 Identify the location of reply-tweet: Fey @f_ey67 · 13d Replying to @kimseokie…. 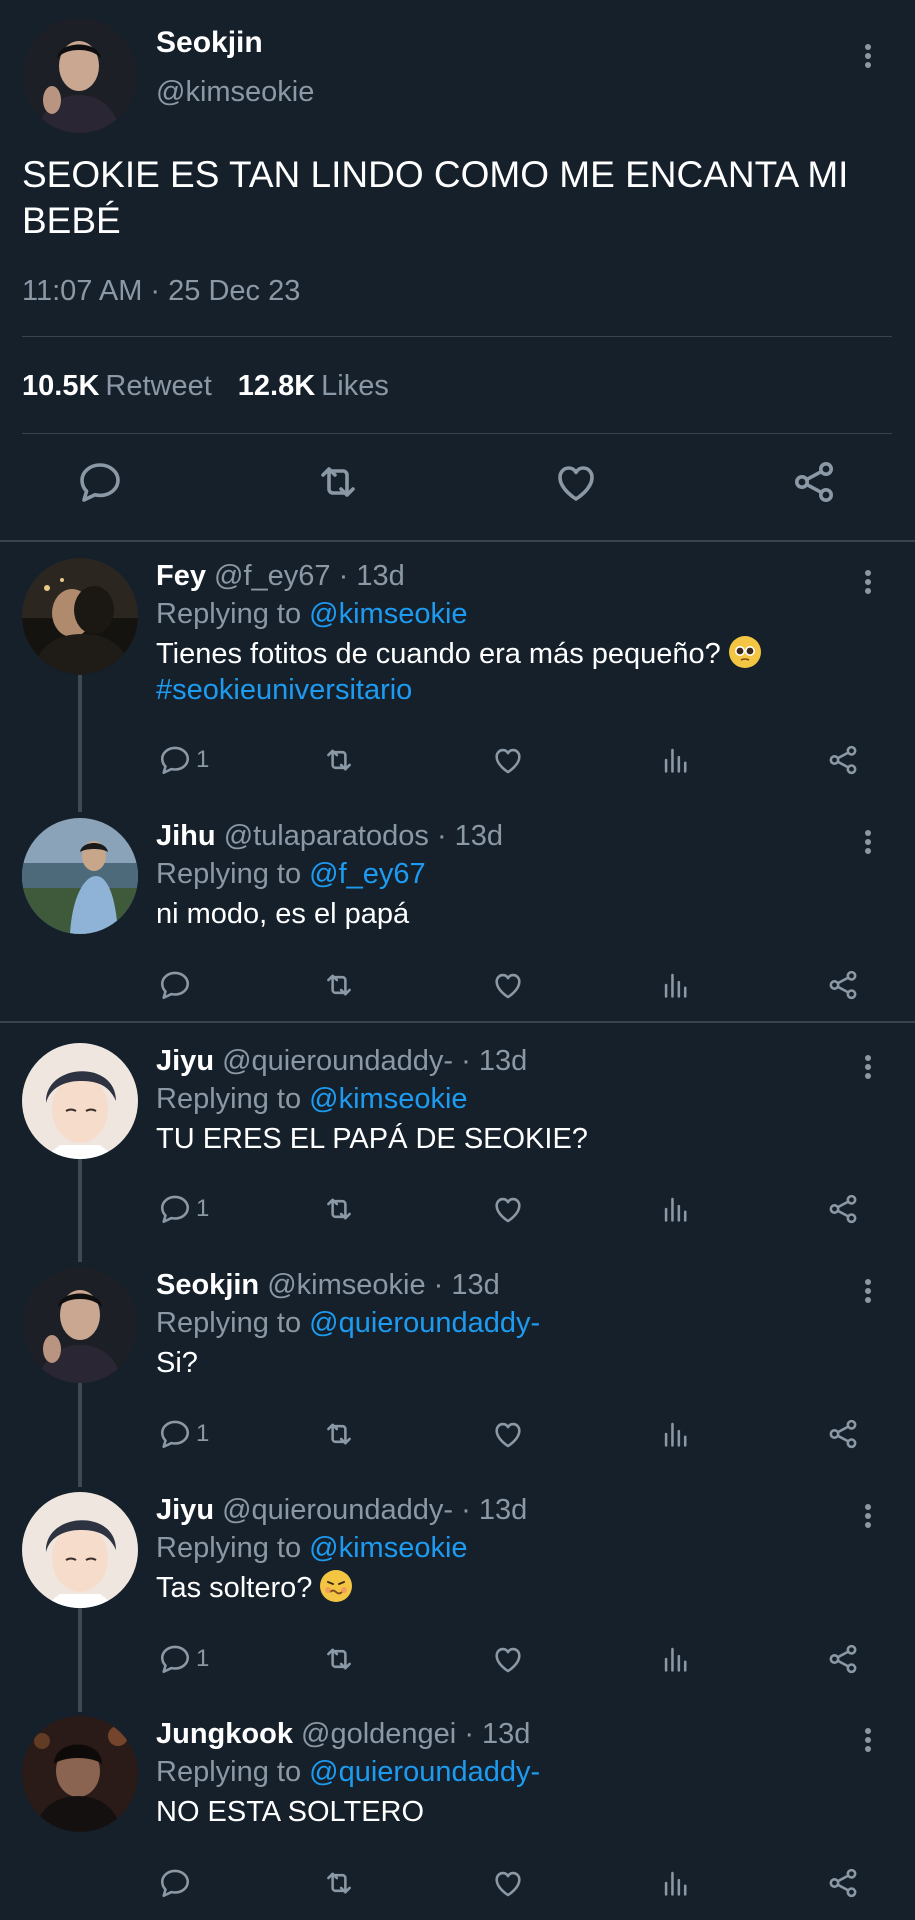
(457, 668).